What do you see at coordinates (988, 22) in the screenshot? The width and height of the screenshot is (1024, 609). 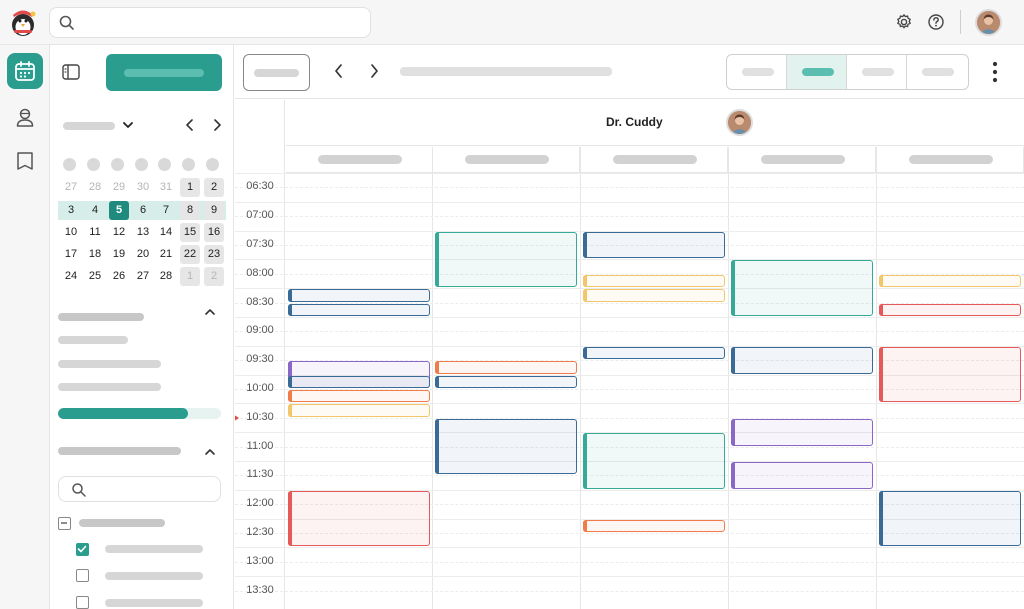 I see `avatar` at bounding box center [988, 22].